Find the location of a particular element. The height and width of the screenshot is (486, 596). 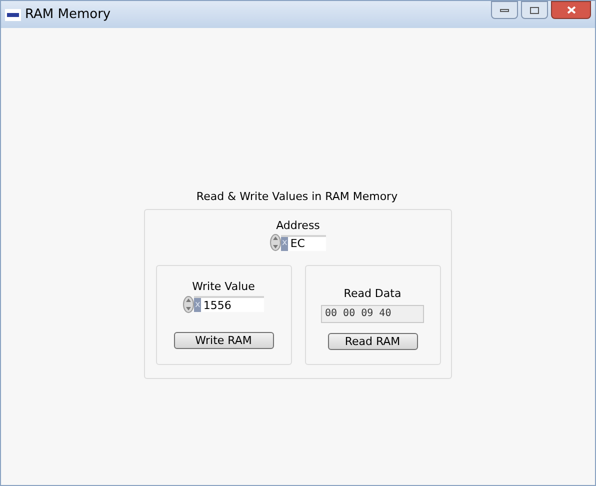

maximize-button is located at coordinates (534, 10).